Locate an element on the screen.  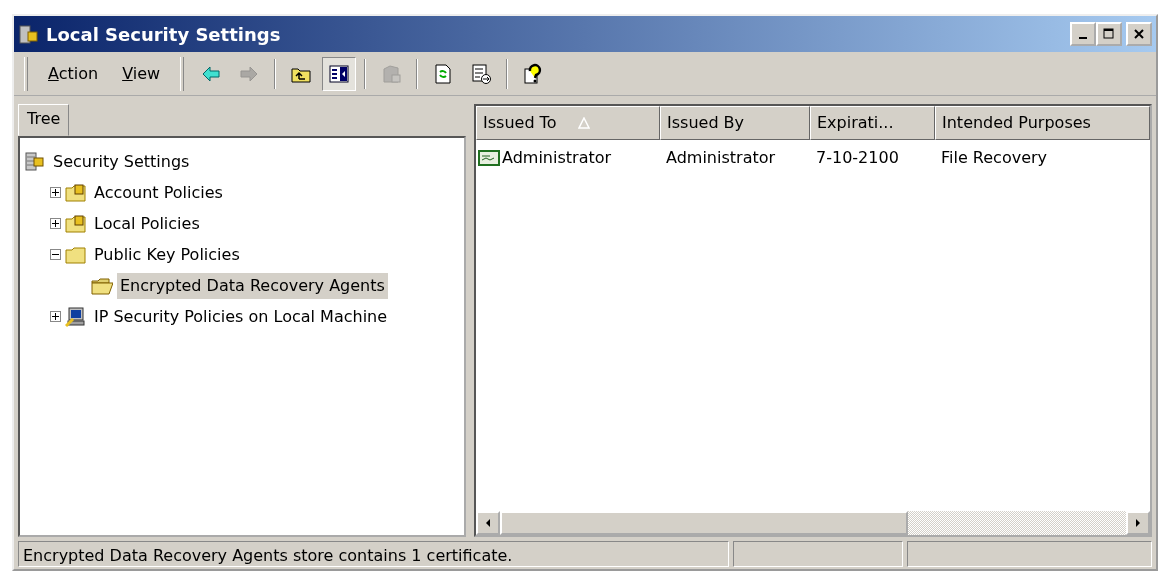
export-list-icon is located at coordinates (481, 73).